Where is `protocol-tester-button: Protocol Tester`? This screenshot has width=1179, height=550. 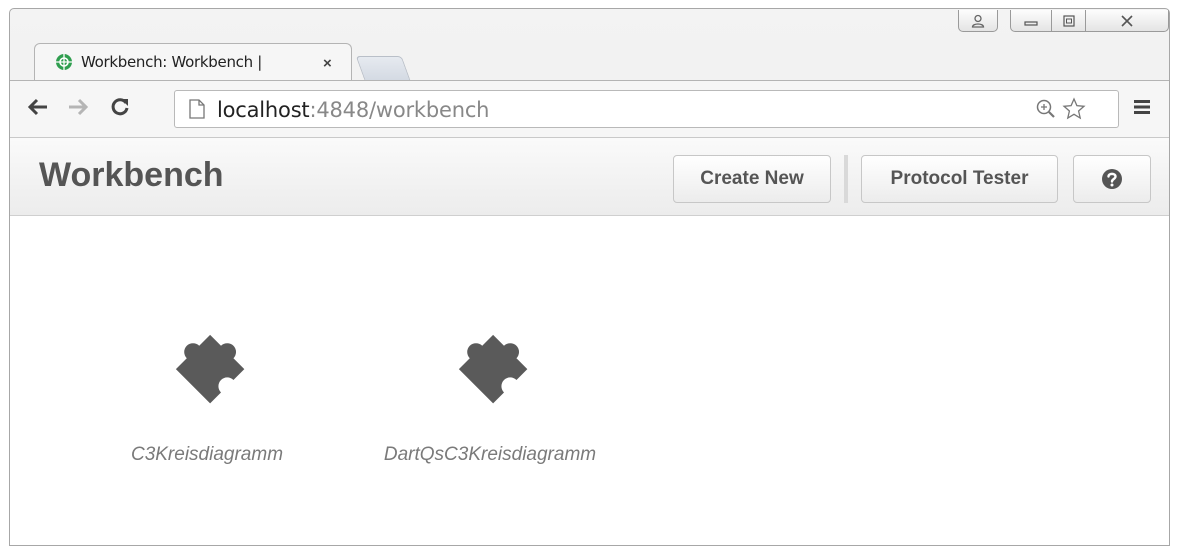
protocol-tester-button: Protocol Tester is located at coordinates (959, 179).